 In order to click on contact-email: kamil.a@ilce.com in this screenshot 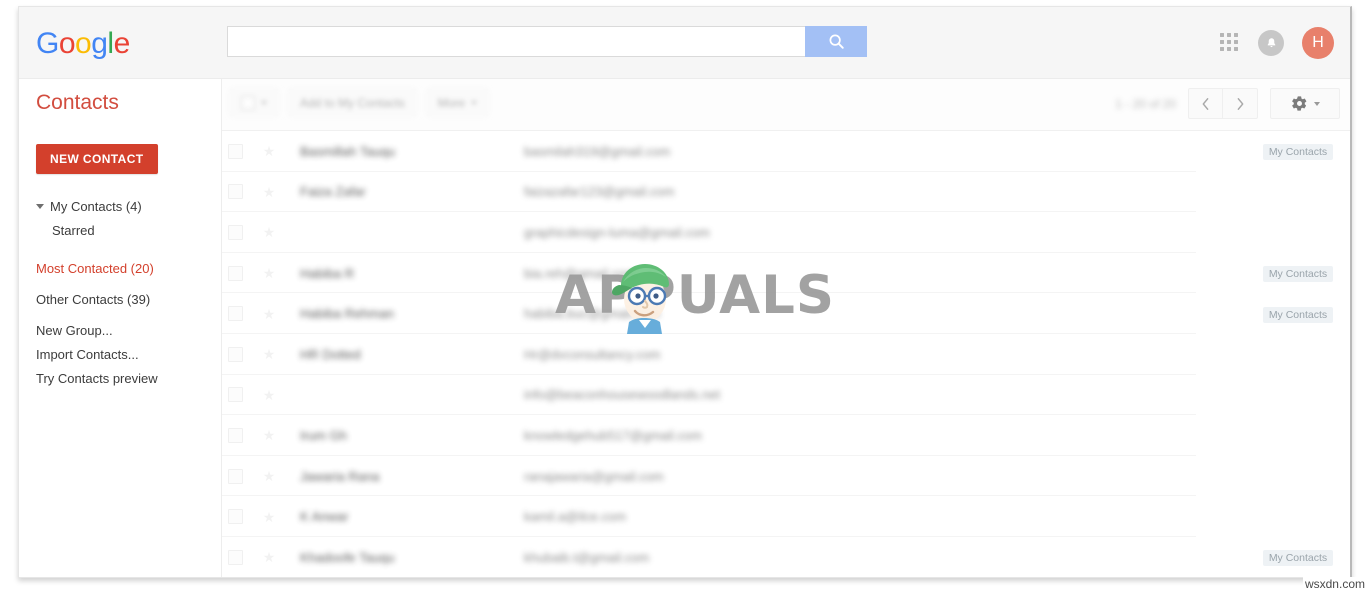, I will do `click(575, 517)`.